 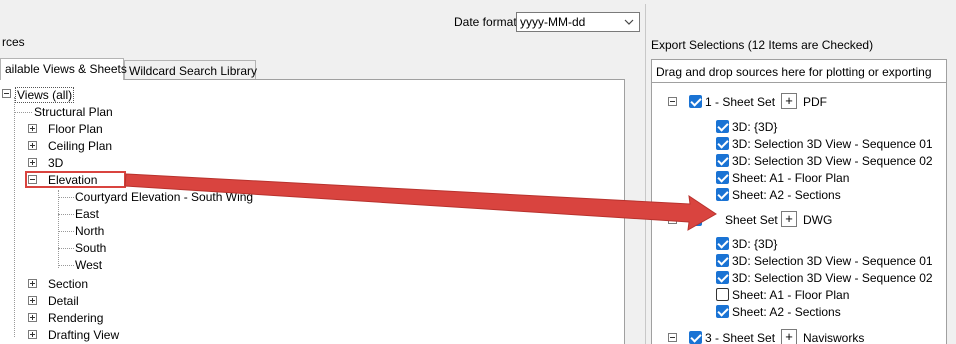 I want to click on tab-available-views: ailable Views & Sheets, so click(x=63, y=69).